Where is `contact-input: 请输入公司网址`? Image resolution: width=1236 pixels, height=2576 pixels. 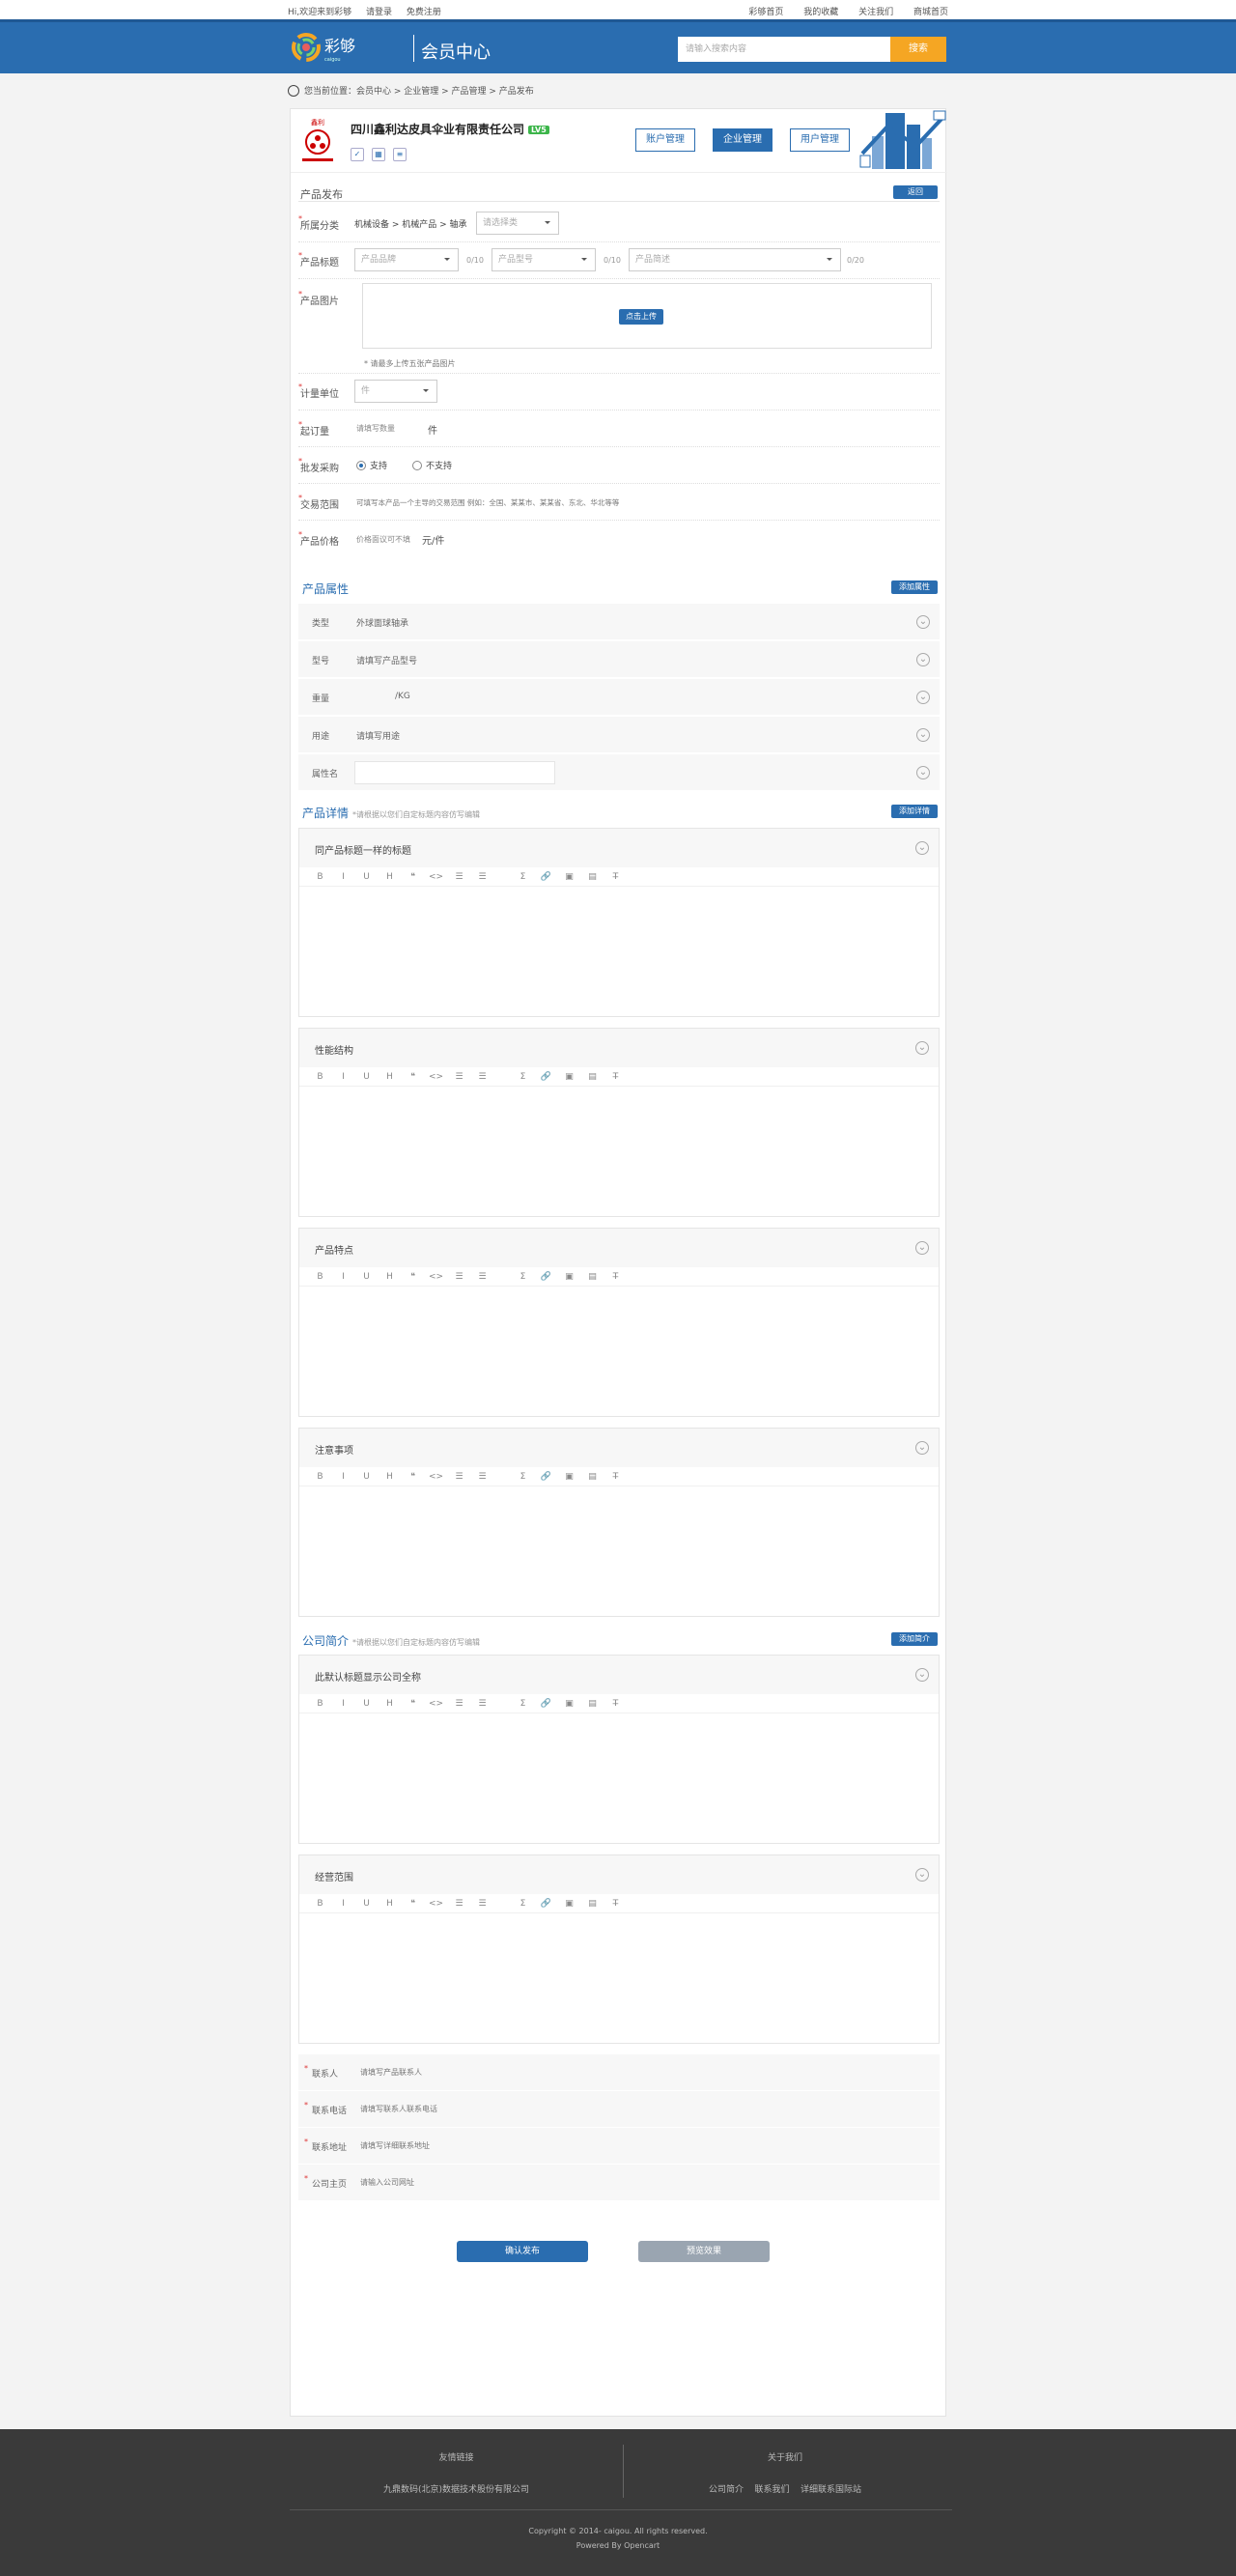
contact-input: 请输入公司网址 is located at coordinates (387, 2182).